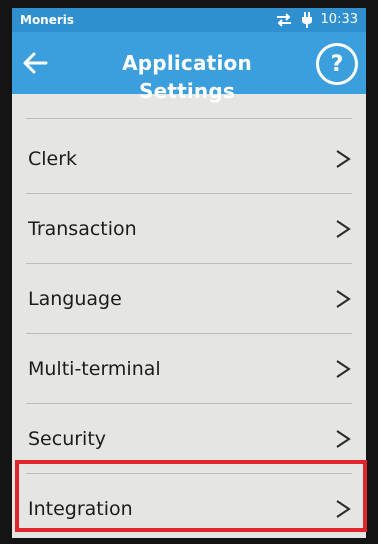  I want to click on back-button, so click(35, 63).